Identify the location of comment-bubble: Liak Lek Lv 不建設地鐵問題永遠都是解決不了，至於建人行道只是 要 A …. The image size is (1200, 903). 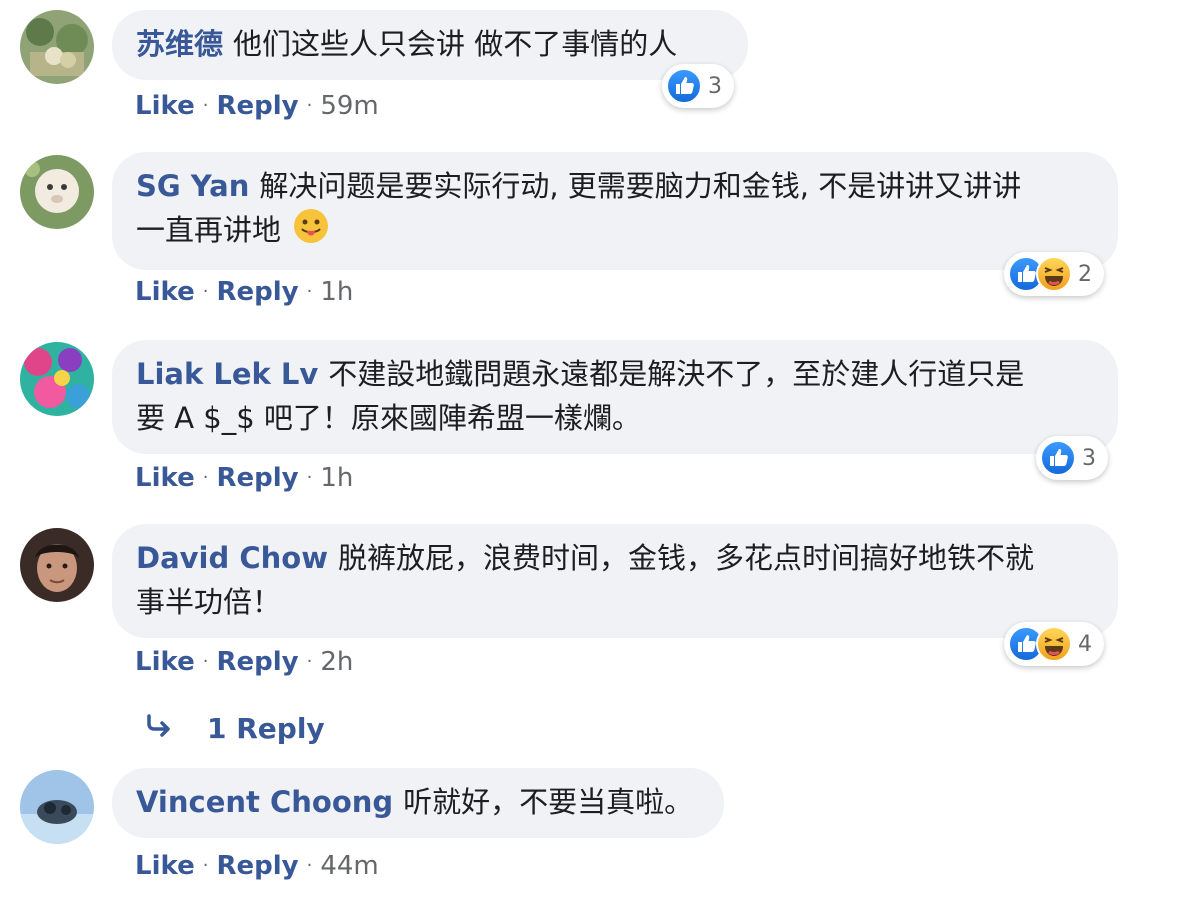
(615, 397).